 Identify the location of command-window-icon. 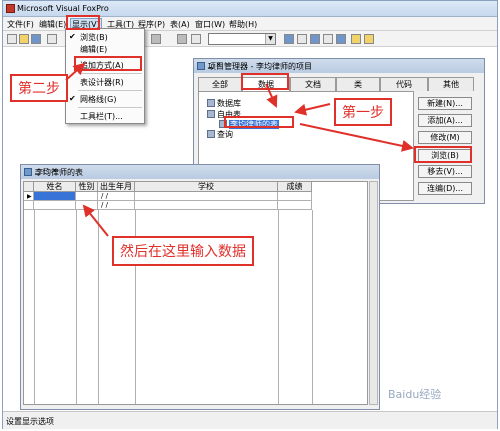
(289, 39).